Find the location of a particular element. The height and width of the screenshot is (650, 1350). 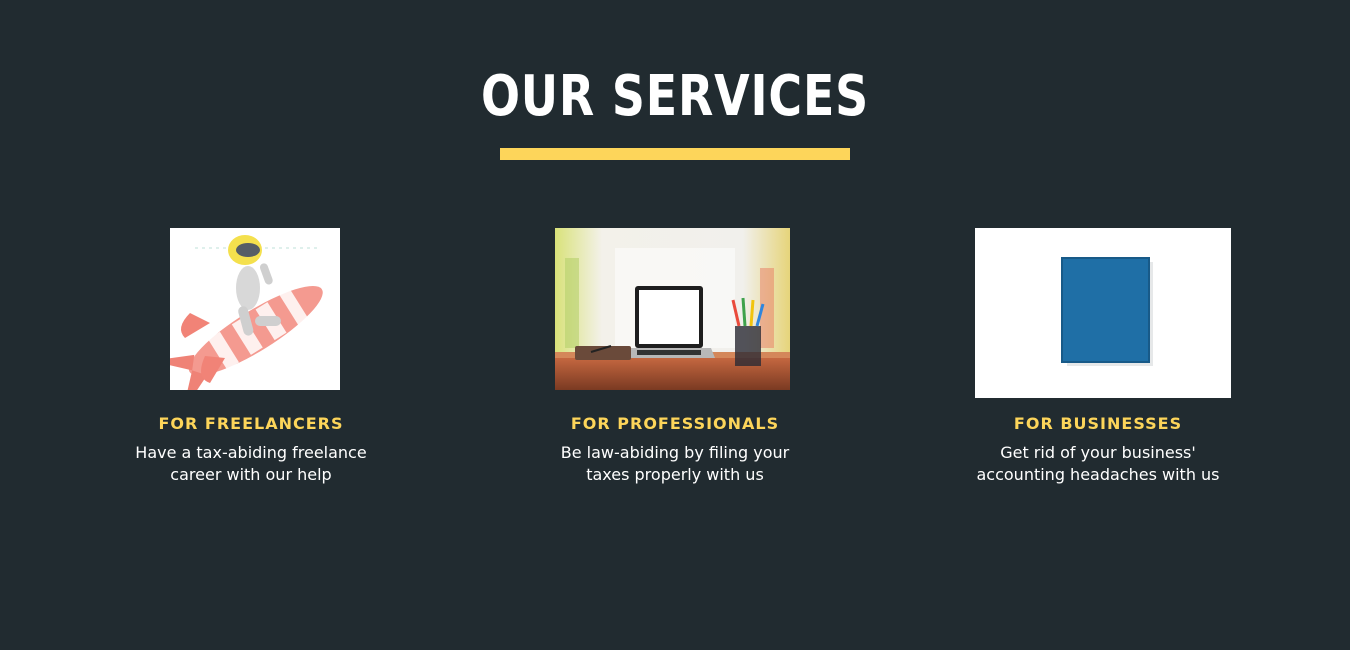

section-title: OUR SERVICES is located at coordinates (675, 96).